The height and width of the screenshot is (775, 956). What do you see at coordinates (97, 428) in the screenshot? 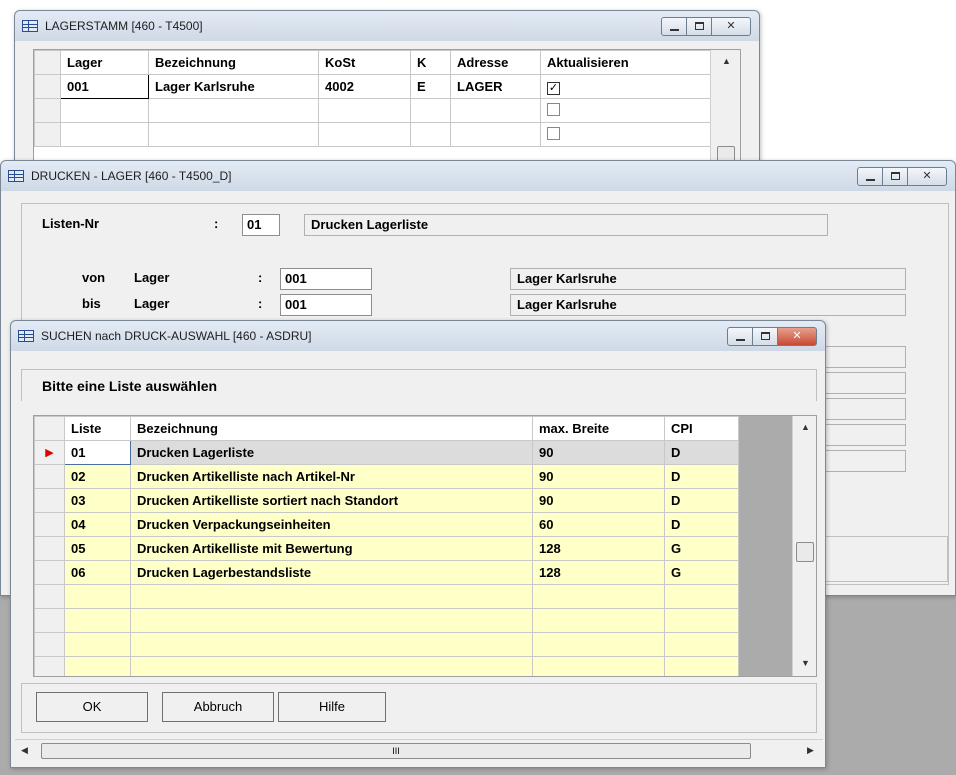
I see `column-header: Liste` at bounding box center [97, 428].